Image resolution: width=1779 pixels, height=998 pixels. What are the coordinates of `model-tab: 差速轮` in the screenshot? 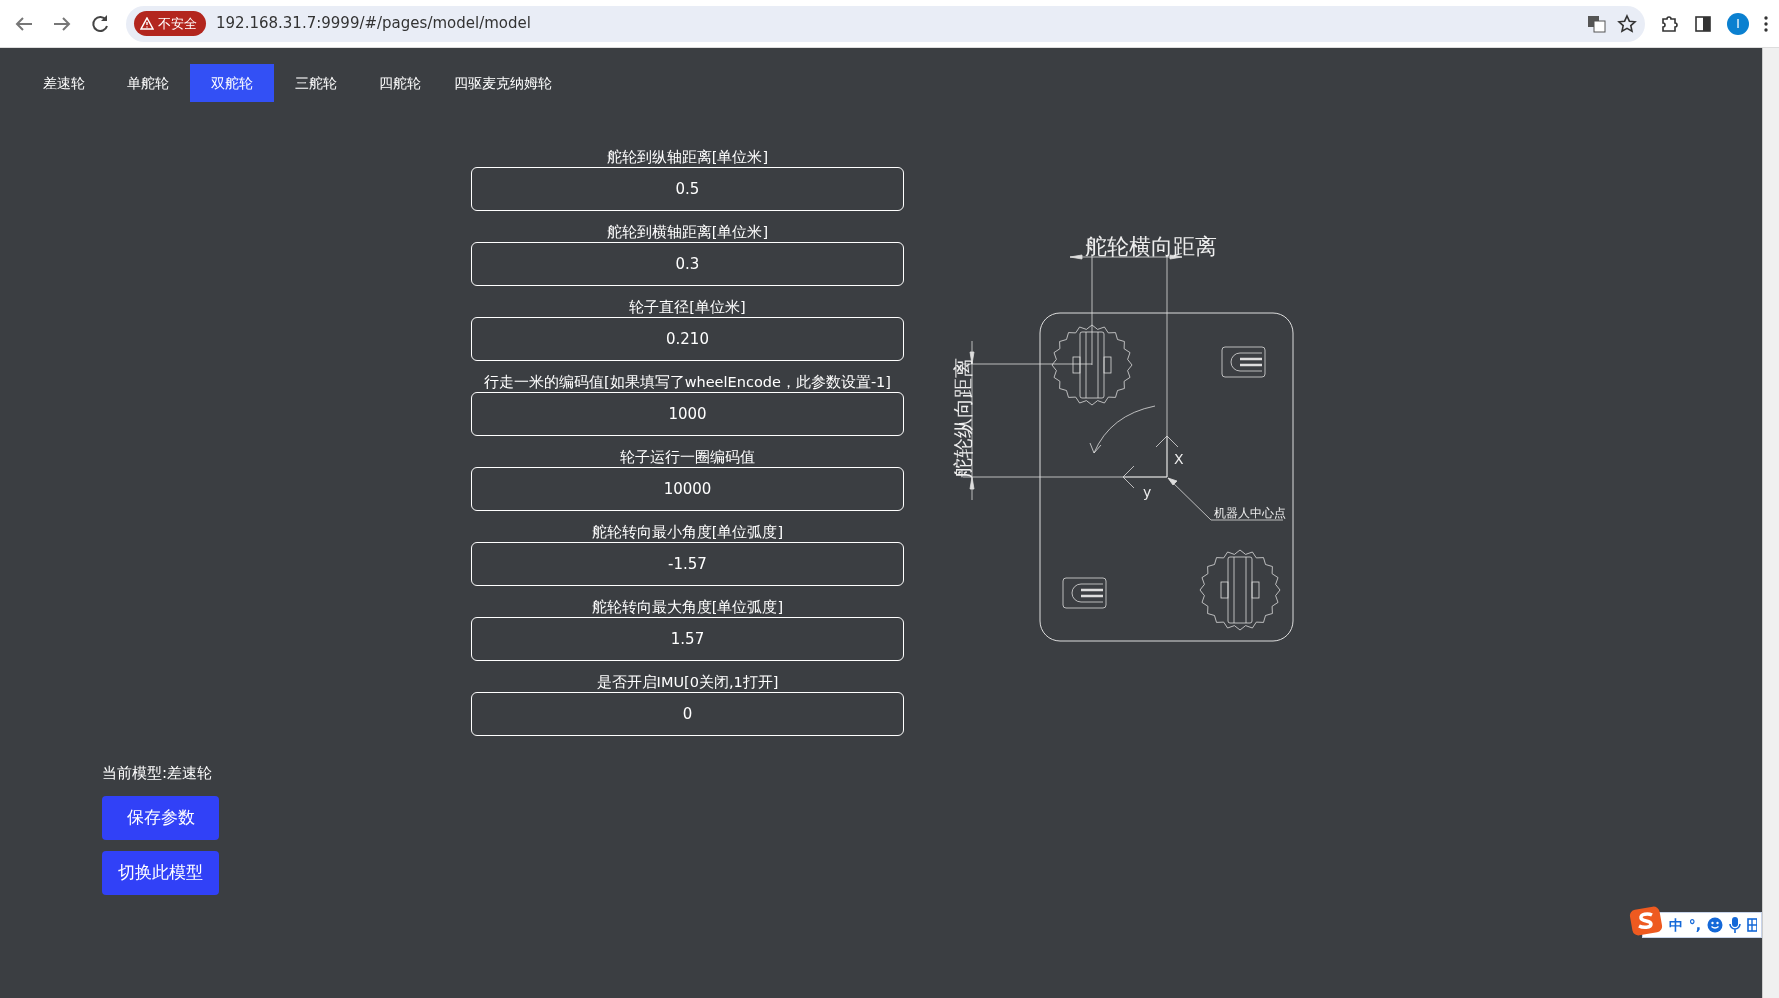 It's located at (64, 83).